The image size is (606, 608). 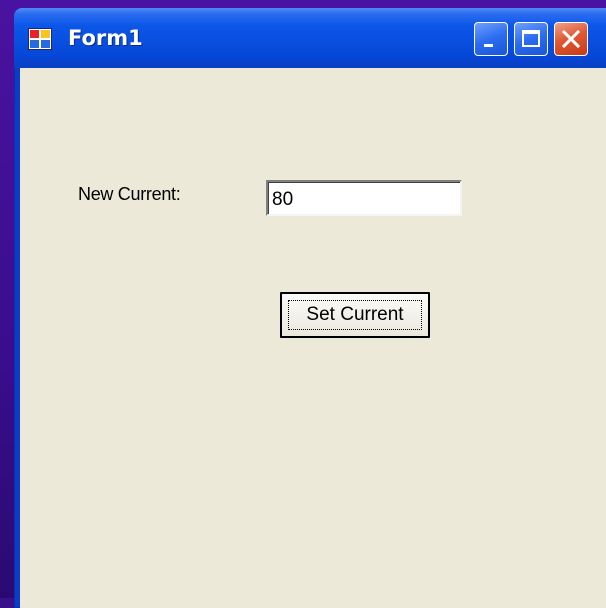 I want to click on set-current-button-label: Set Current, so click(x=355, y=315).